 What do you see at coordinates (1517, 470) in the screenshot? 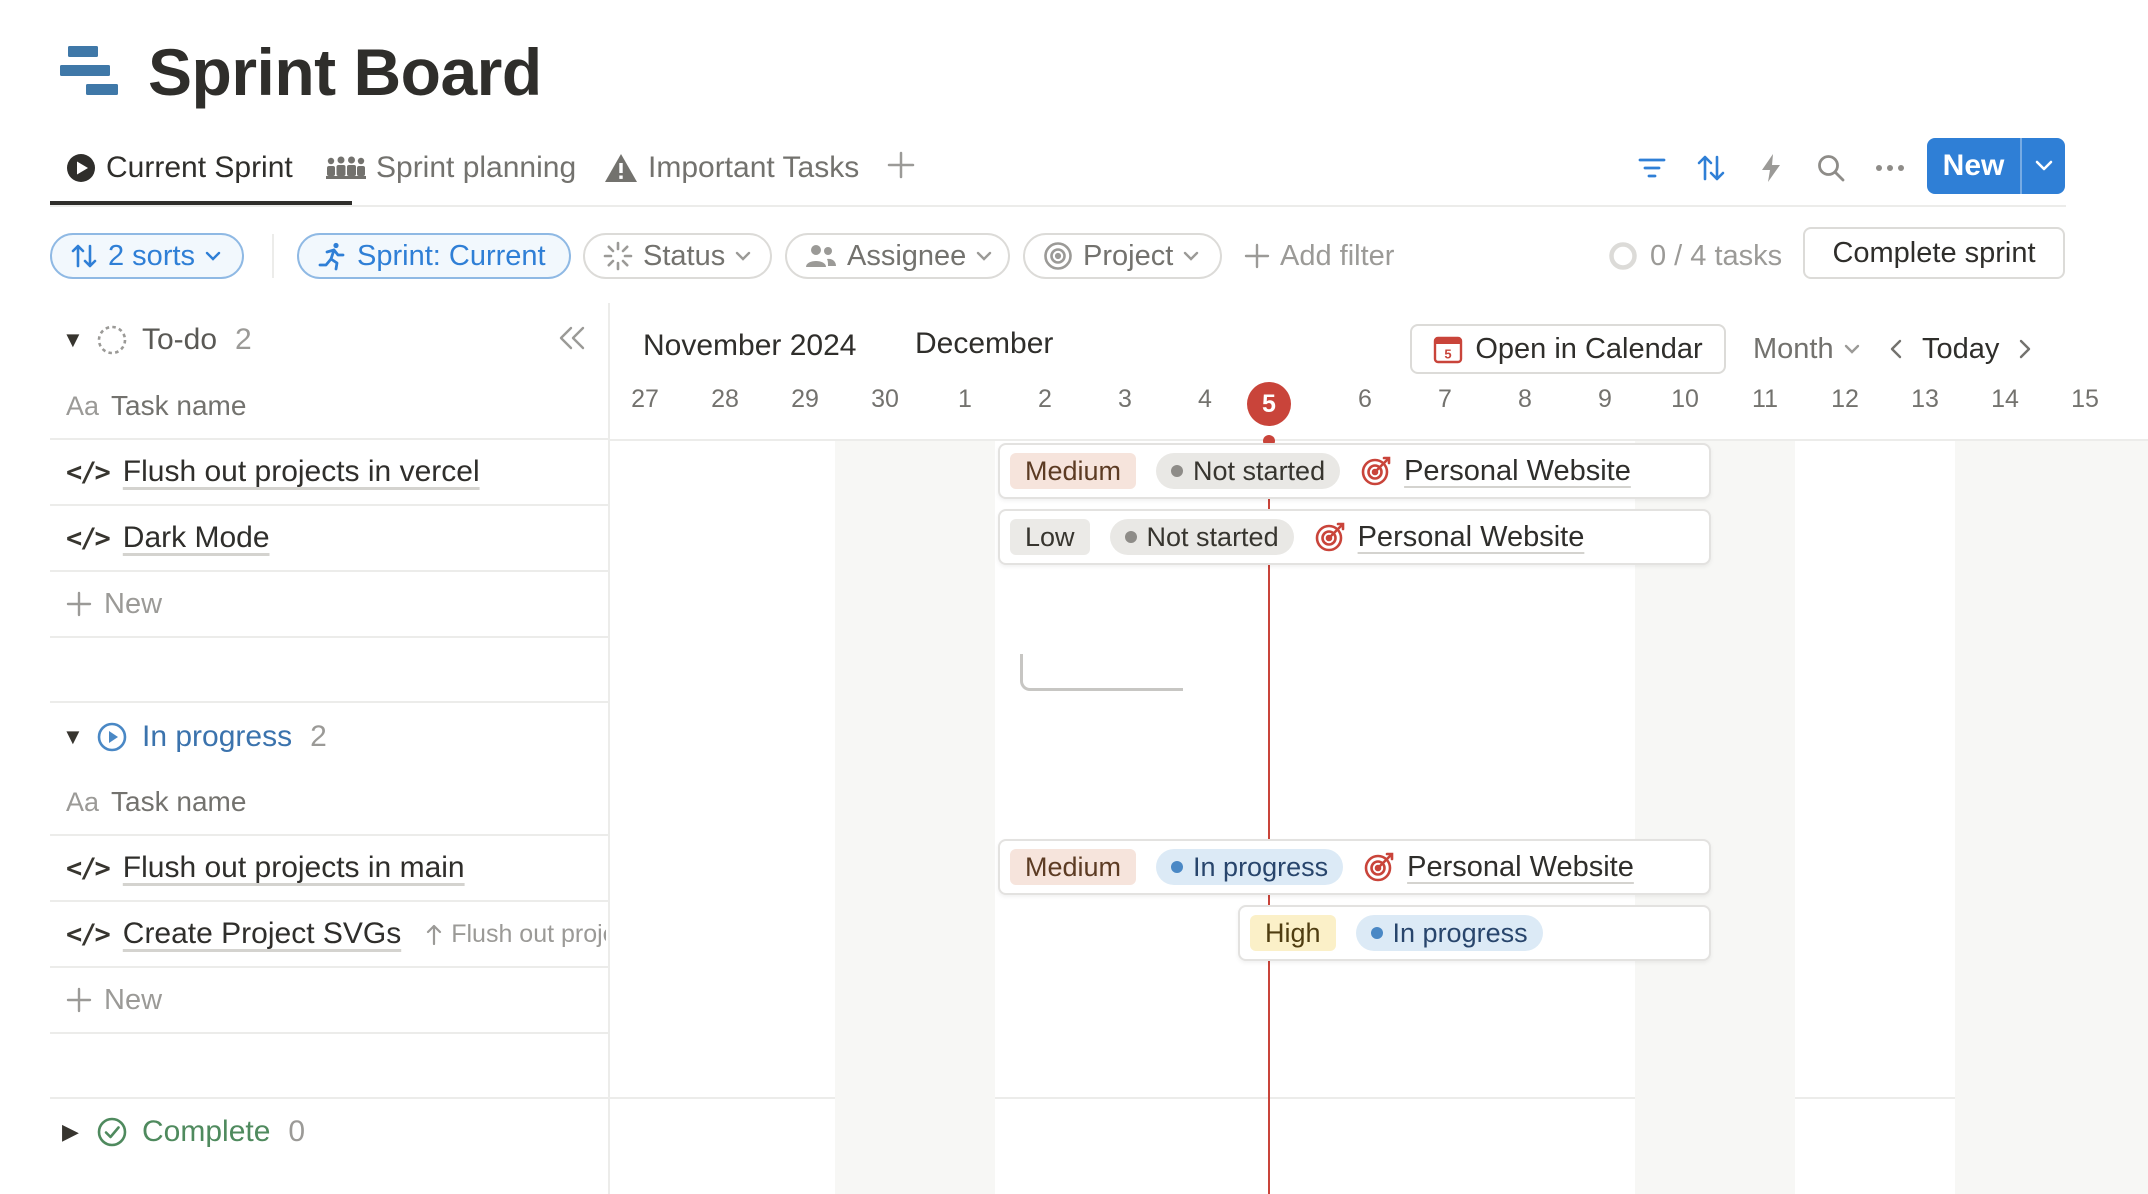
I see `project-name: Personal Website` at bounding box center [1517, 470].